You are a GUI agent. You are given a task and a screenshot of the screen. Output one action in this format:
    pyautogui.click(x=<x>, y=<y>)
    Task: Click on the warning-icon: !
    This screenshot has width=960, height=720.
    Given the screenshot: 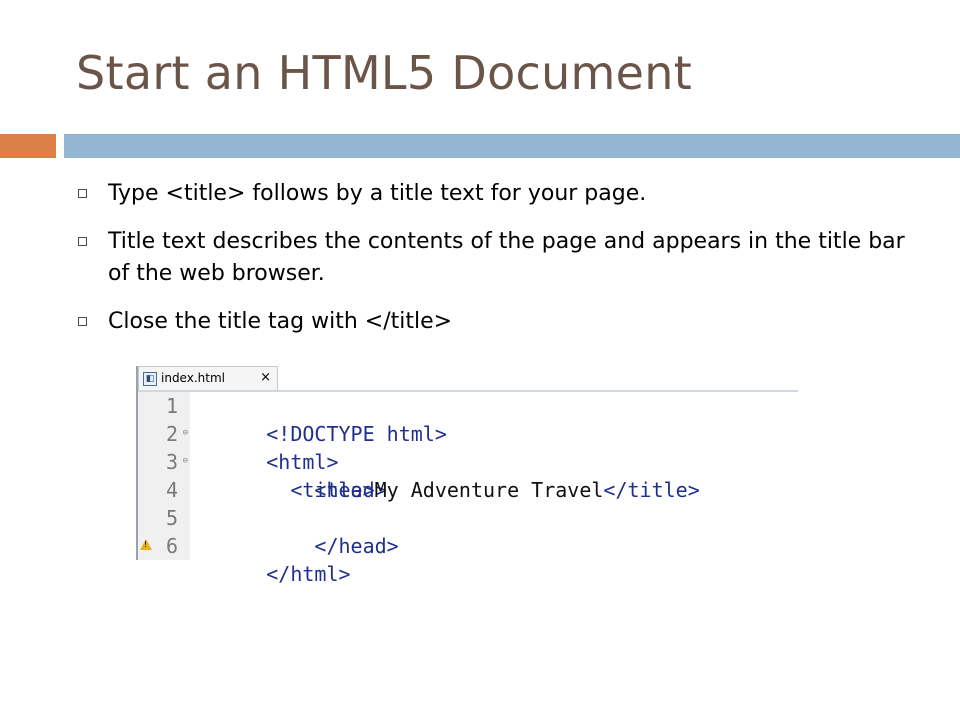 What is the action you would take?
    pyautogui.click(x=146, y=544)
    